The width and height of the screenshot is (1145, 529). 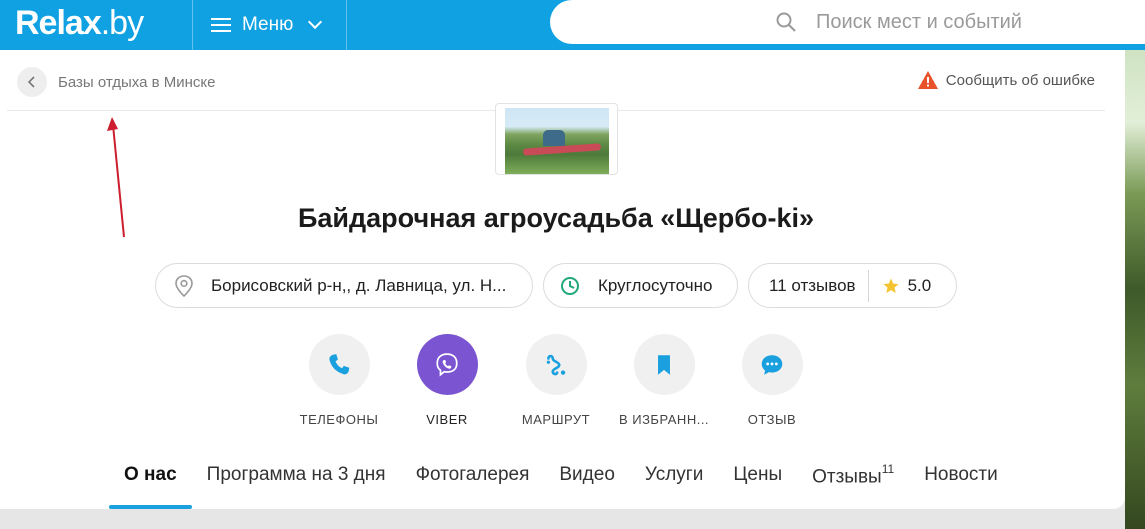 What do you see at coordinates (927, 80) in the screenshot?
I see `warning-icon` at bounding box center [927, 80].